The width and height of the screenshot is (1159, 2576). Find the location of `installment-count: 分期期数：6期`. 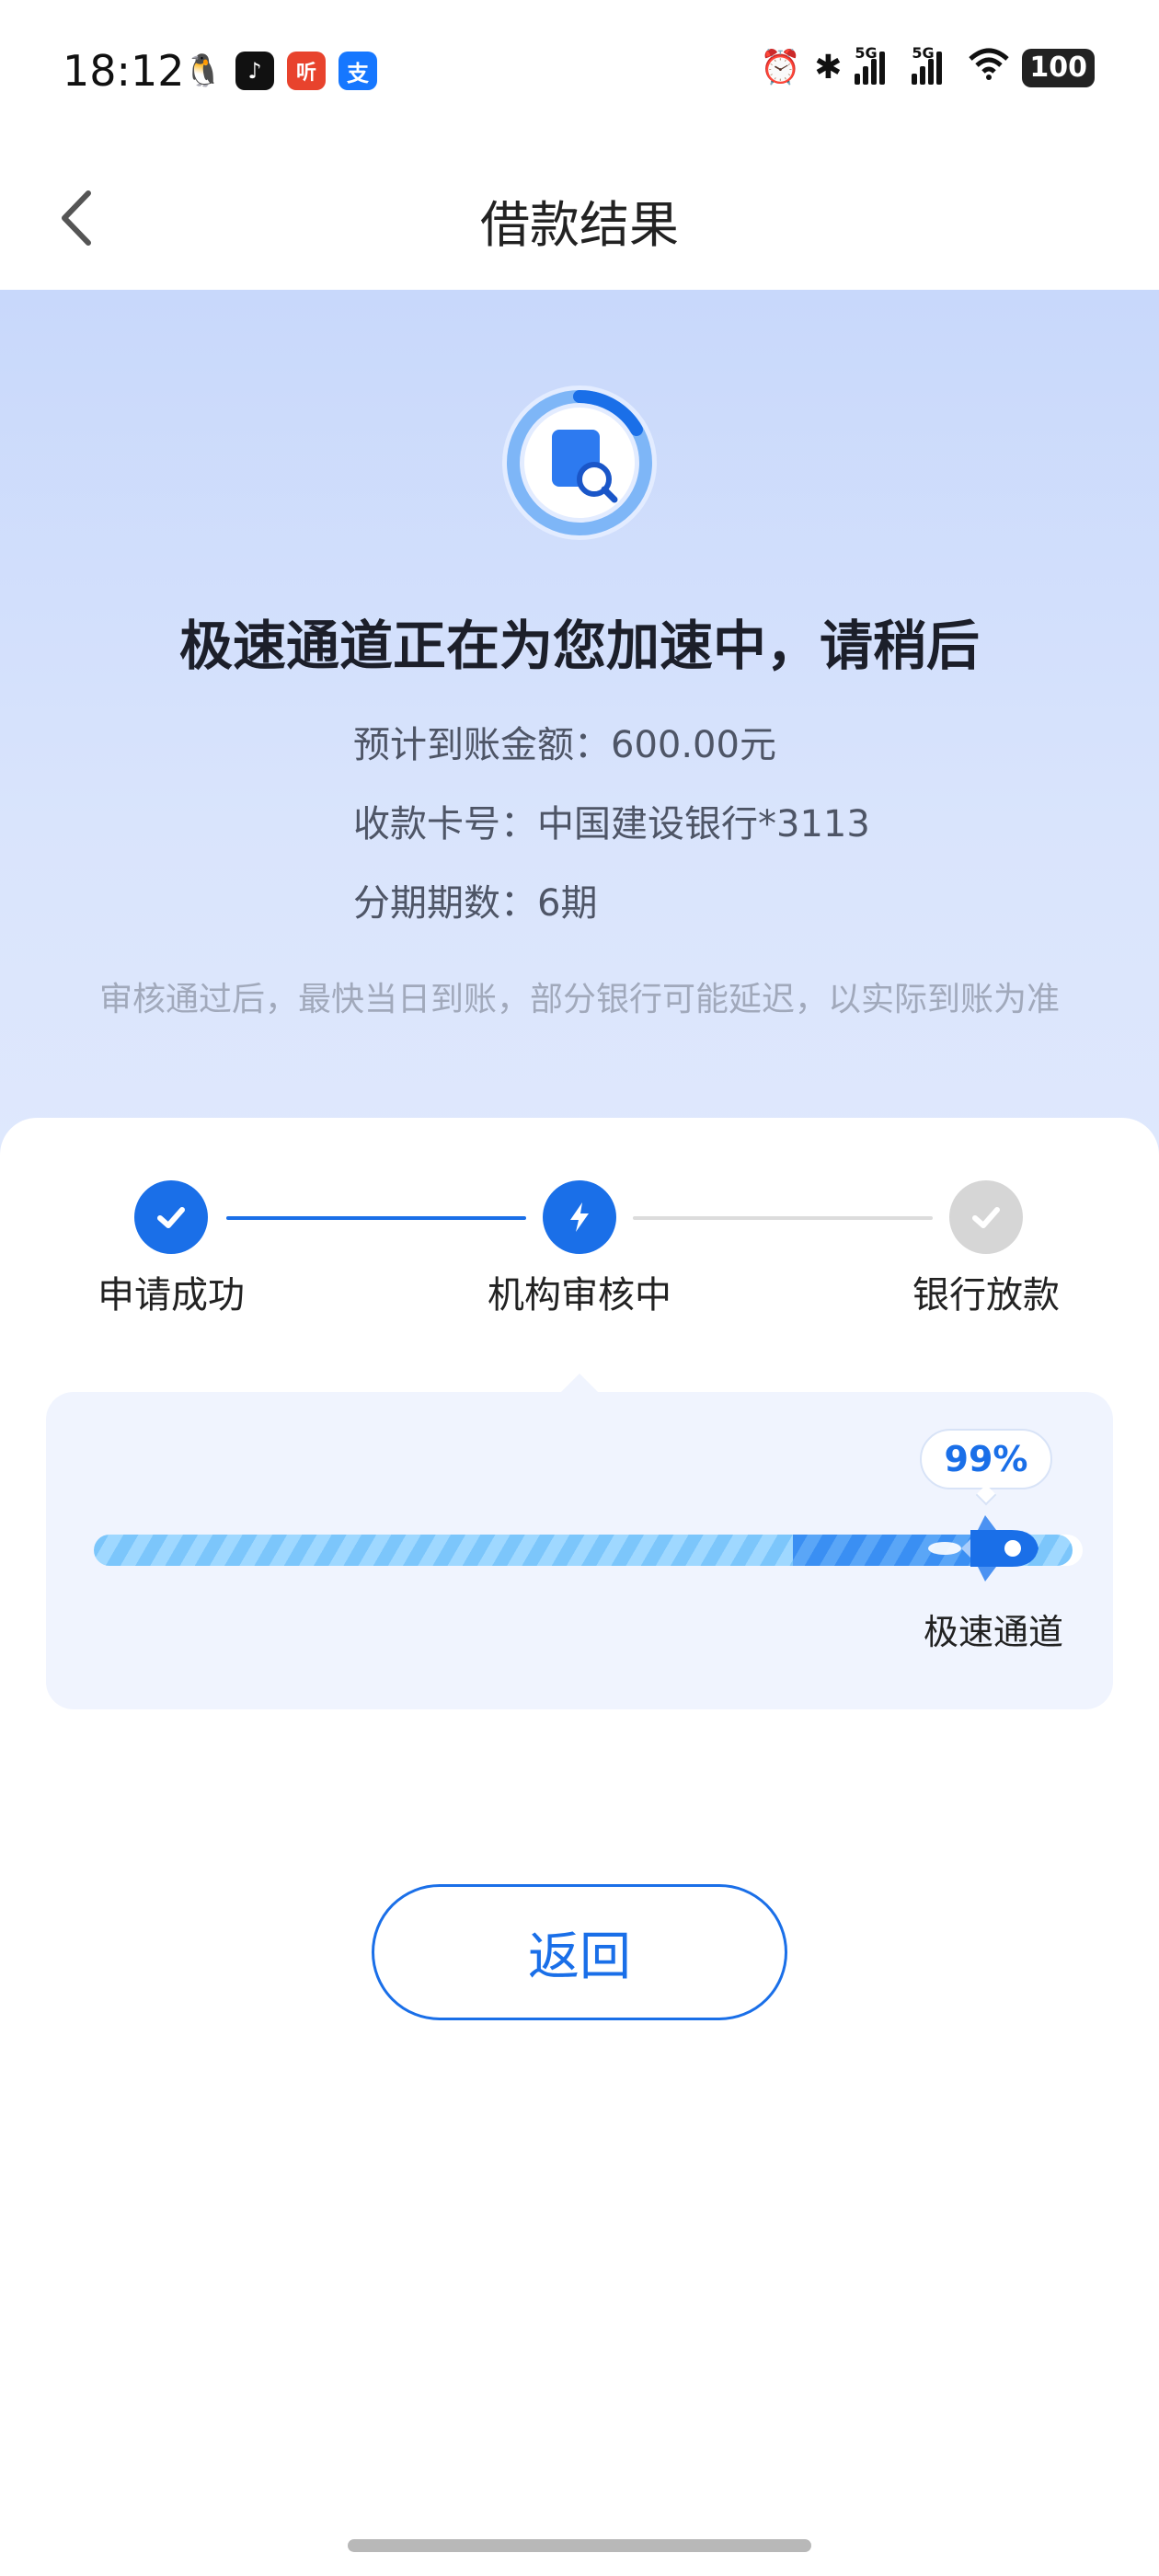

installment-count: 分期期数：6期 is located at coordinates (475, 903).